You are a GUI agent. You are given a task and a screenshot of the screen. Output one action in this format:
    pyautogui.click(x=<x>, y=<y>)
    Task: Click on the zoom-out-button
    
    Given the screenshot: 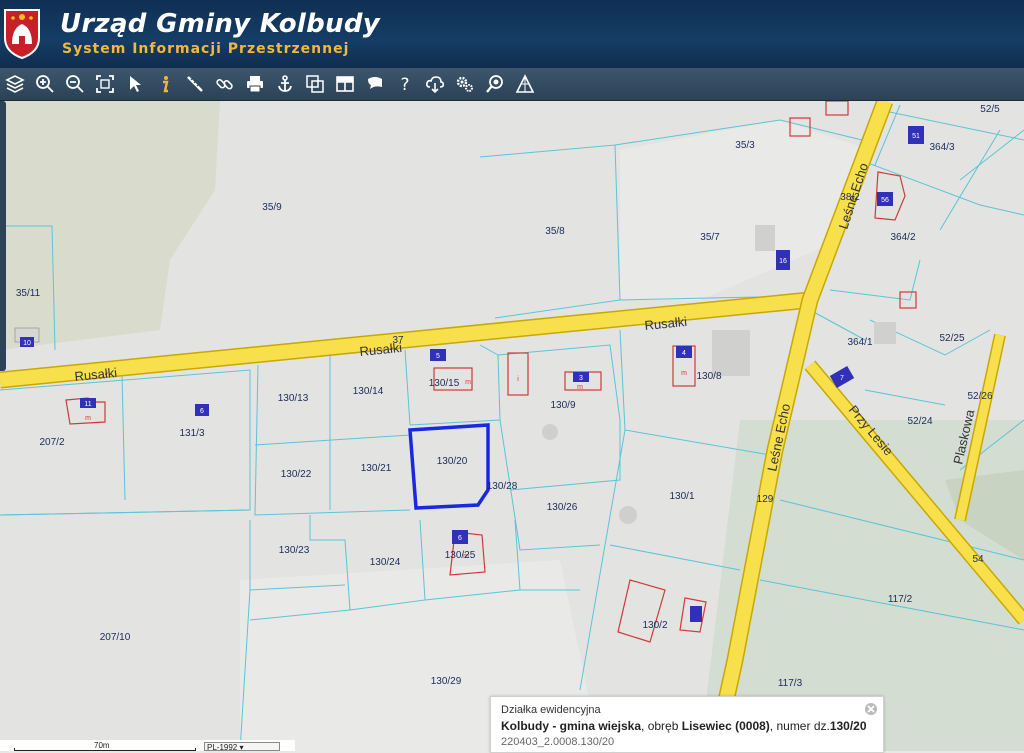 What is the action you would take?
    pyautogui.click(x=75, y=84)
    